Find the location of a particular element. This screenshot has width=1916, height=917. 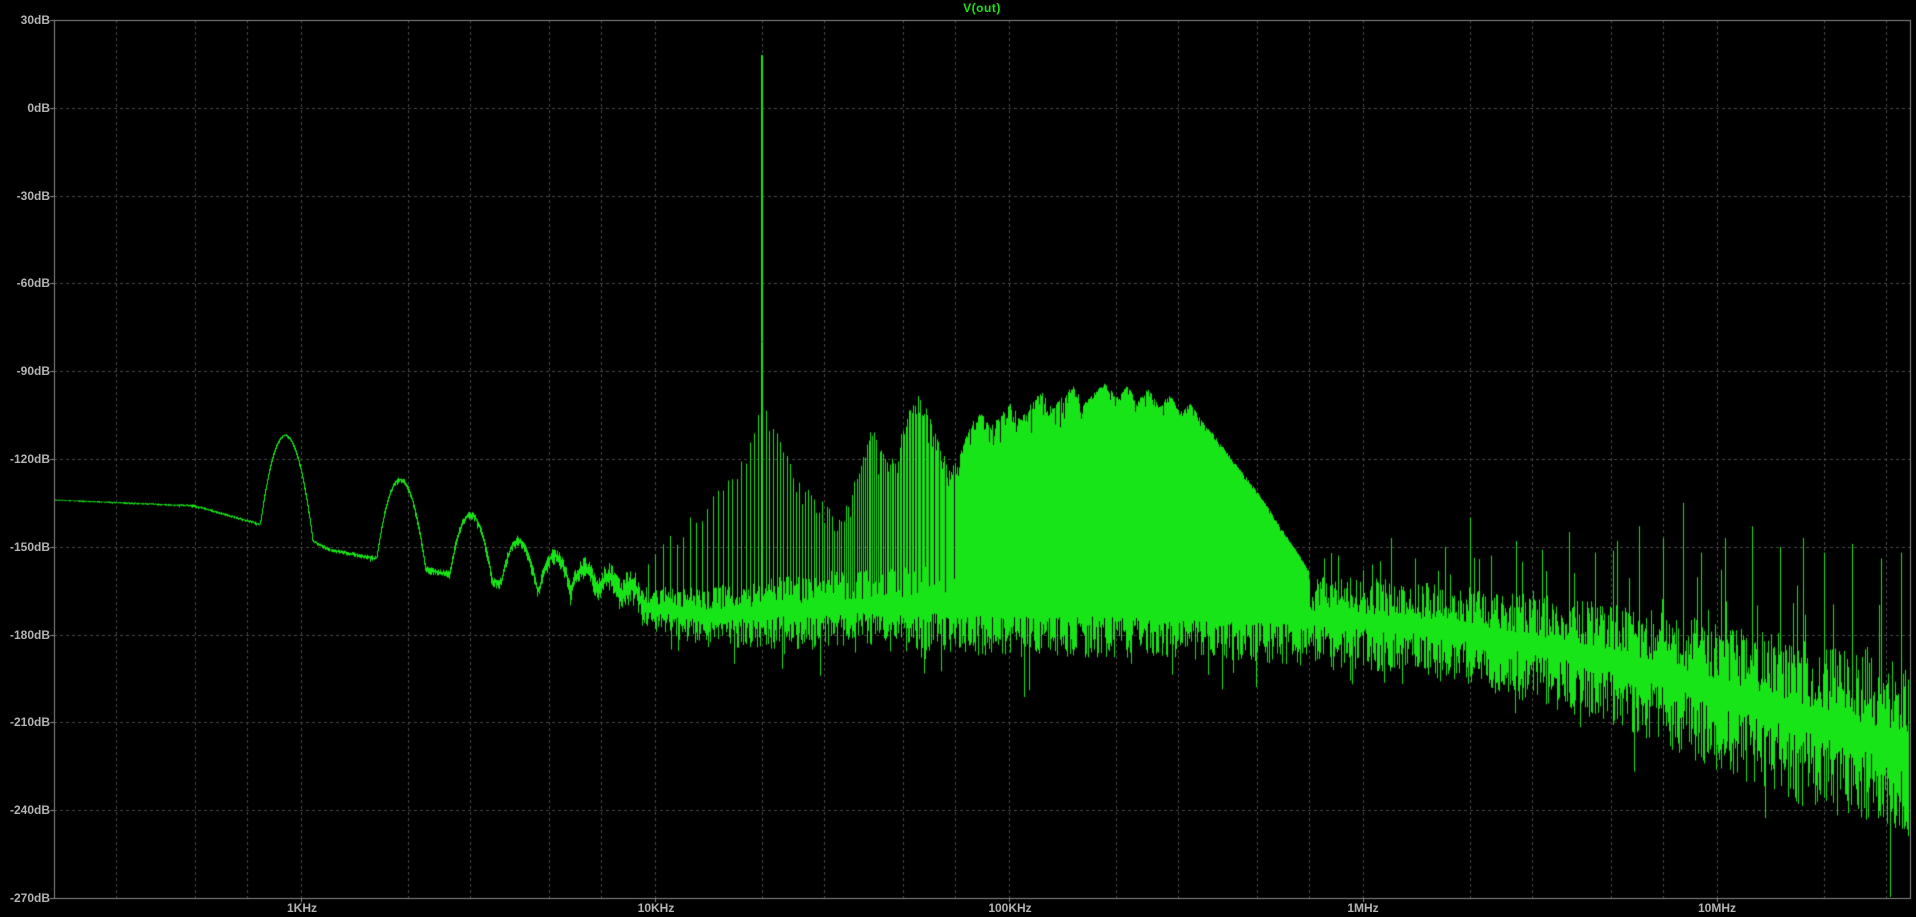

x-tick-label: 100KHz is located at coordinates (1010, 908).